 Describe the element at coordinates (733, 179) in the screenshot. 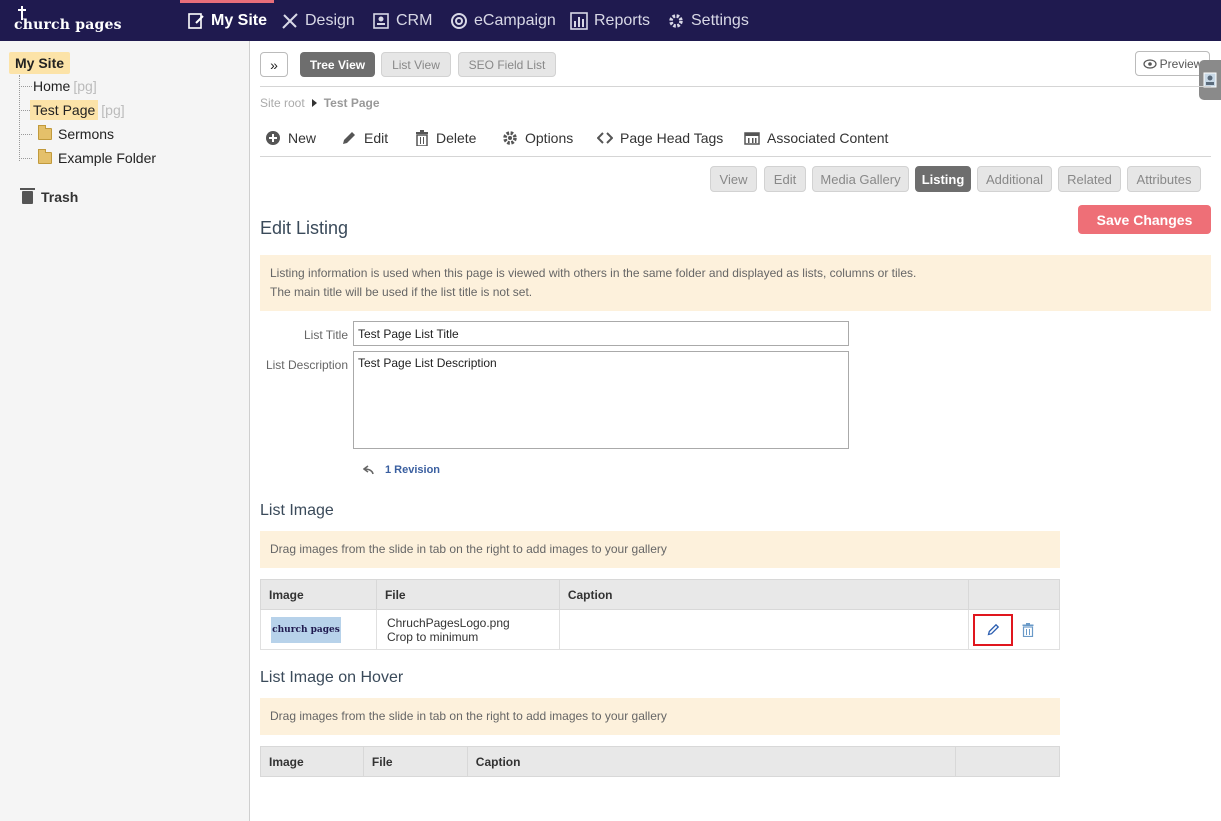

I see `tab-view: View` at that location.